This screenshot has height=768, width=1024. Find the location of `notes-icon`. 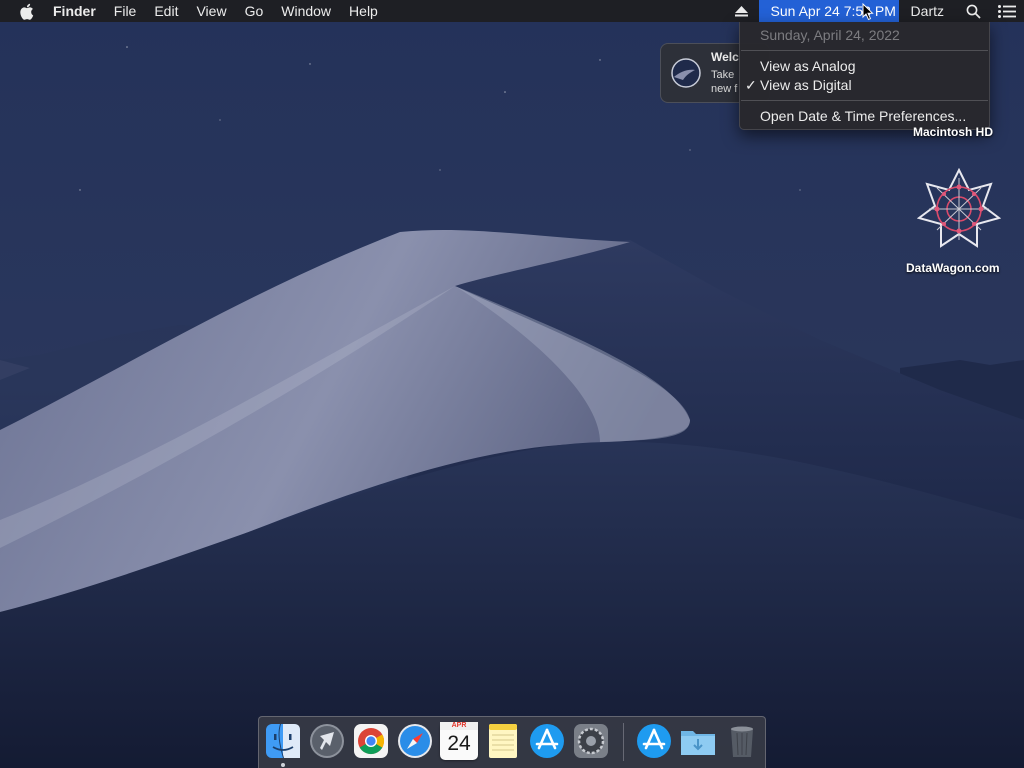

notes-icon is located at coordinates (503, 741).